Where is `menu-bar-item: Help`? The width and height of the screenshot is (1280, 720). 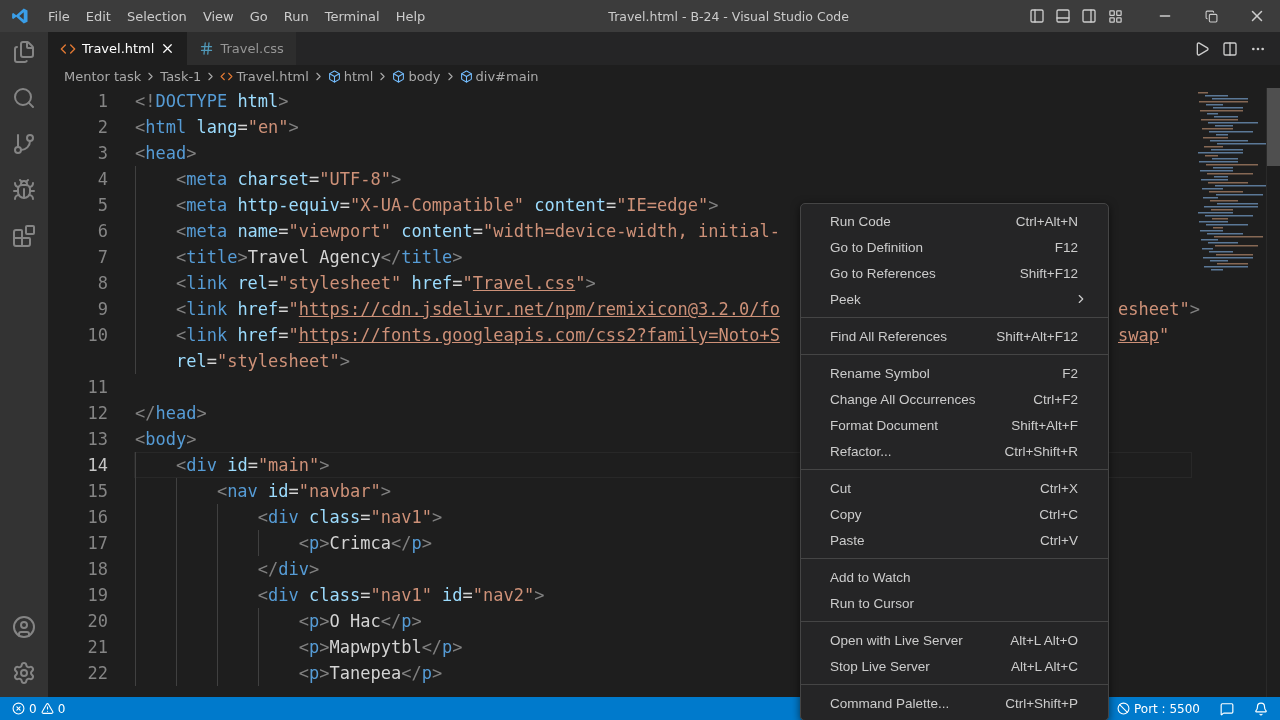
menu-bar-item: Help is located at coordinates (410, 16).